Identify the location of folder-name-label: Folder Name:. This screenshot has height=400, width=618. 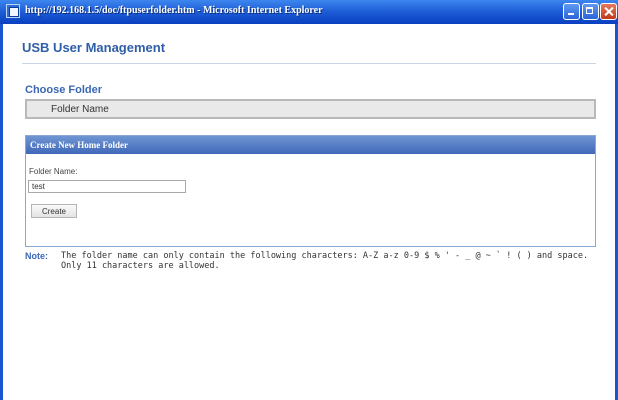
(53, 171).